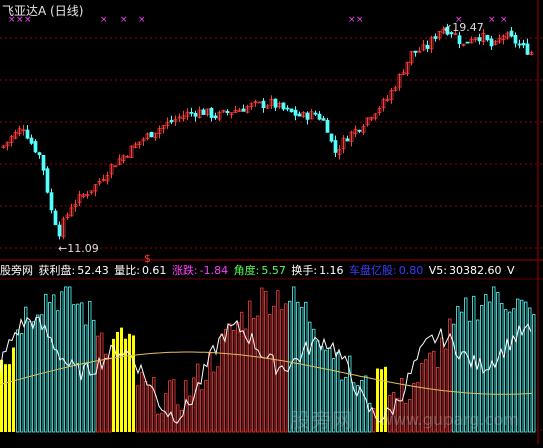  Describe the element at coordinates (78, 248) in the screenshot. I see `low-price-label: ←11.09` at that location.